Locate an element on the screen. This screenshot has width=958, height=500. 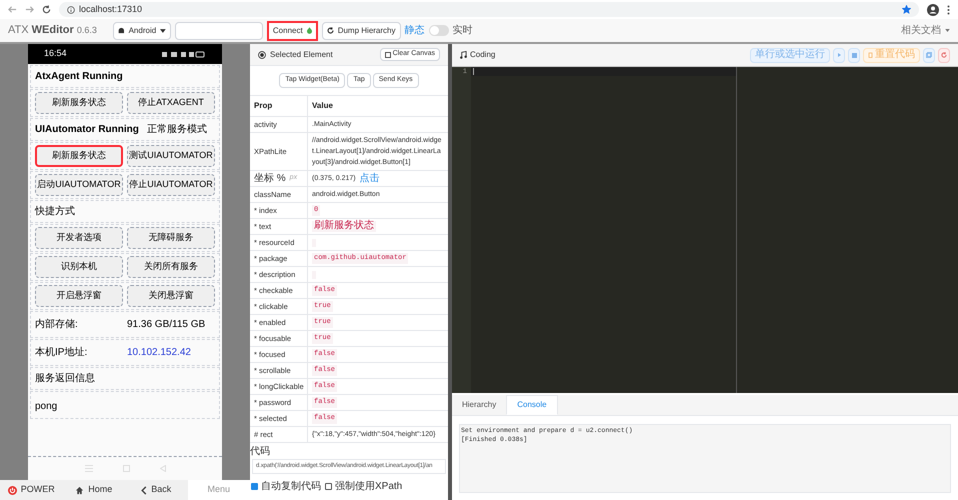
run-button is located at coordinates (839, 55).